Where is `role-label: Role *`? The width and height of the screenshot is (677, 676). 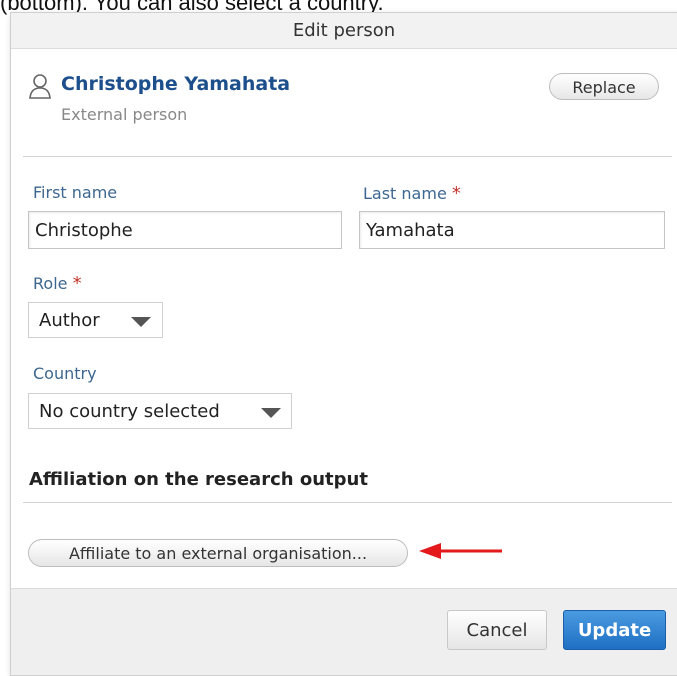
role-label: Role * is located at coordinates (57, 283).